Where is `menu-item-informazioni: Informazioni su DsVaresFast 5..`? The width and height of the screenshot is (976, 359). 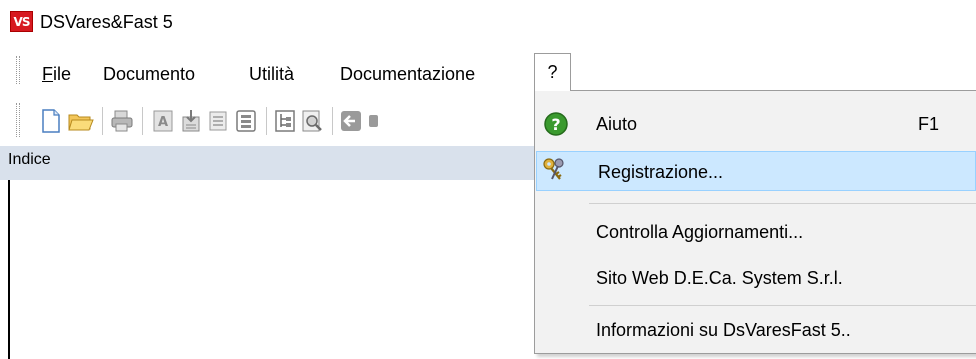
menu-item-informazioni: Informazioni su DsVaresFast 5.. is located at coordinates (755, 330).